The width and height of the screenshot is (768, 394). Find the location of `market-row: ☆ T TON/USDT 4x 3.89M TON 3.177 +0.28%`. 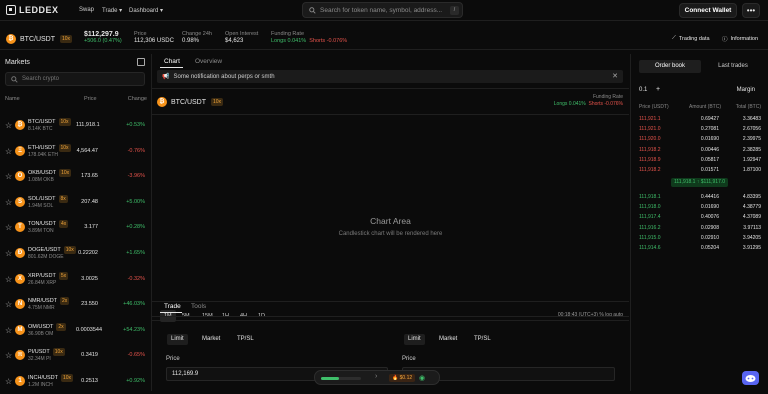

market-row: ☆ T TON/USDT 4x 3.89M TON 3.177 +0.28% is located at coordinates (76, 227).